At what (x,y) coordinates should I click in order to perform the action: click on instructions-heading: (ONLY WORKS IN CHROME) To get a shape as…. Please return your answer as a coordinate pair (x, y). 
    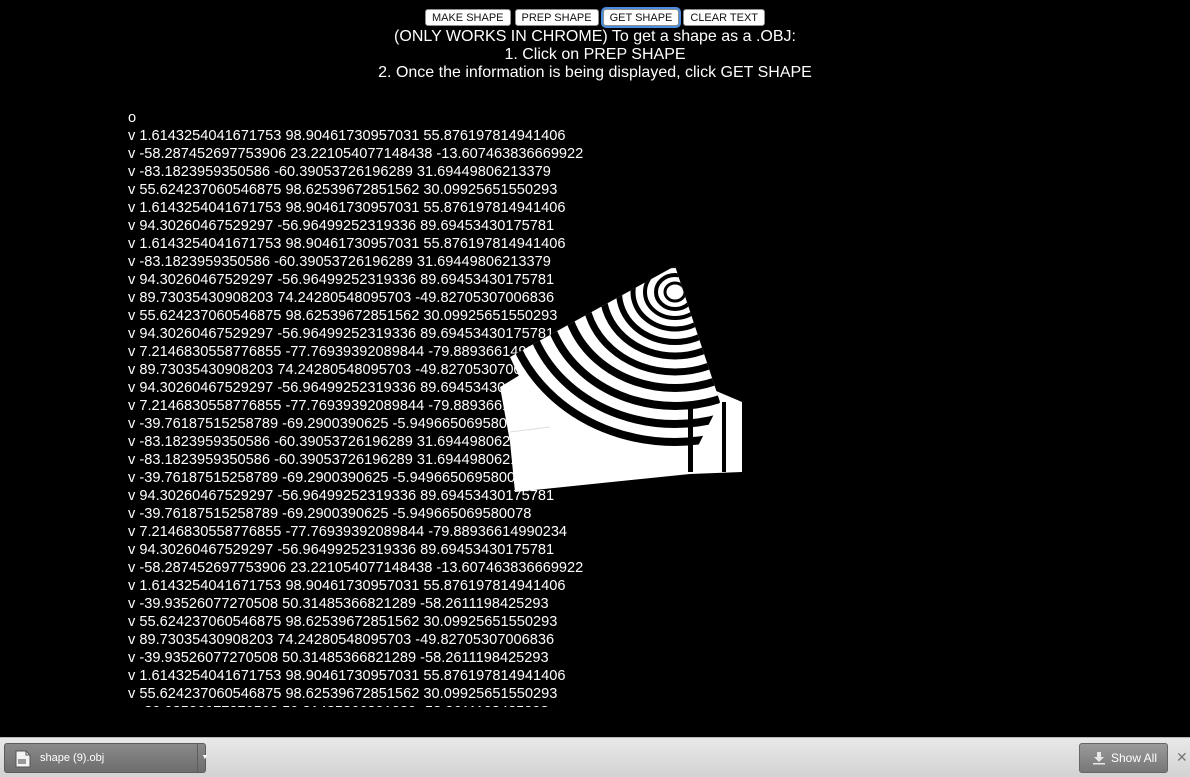
    Looking at the image, I should click on (595, 36).